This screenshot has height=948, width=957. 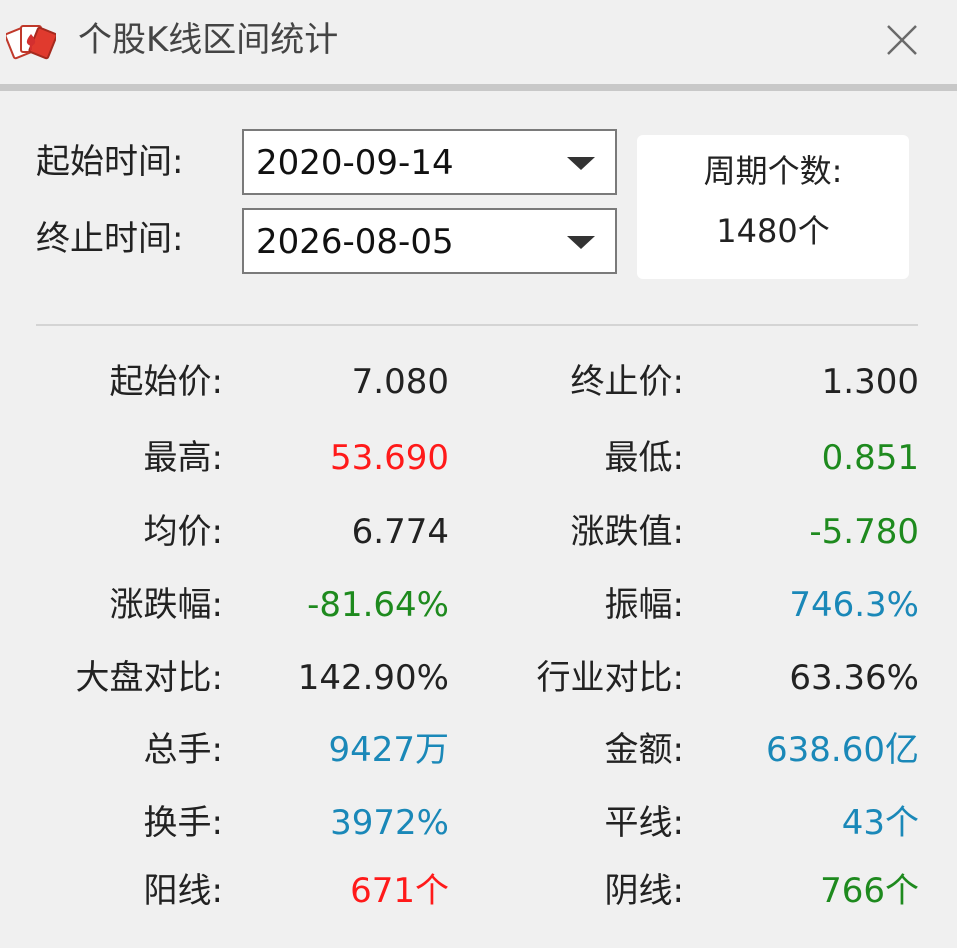 I want to click on stat-value: 63.36%, so click(x=854, y=678).